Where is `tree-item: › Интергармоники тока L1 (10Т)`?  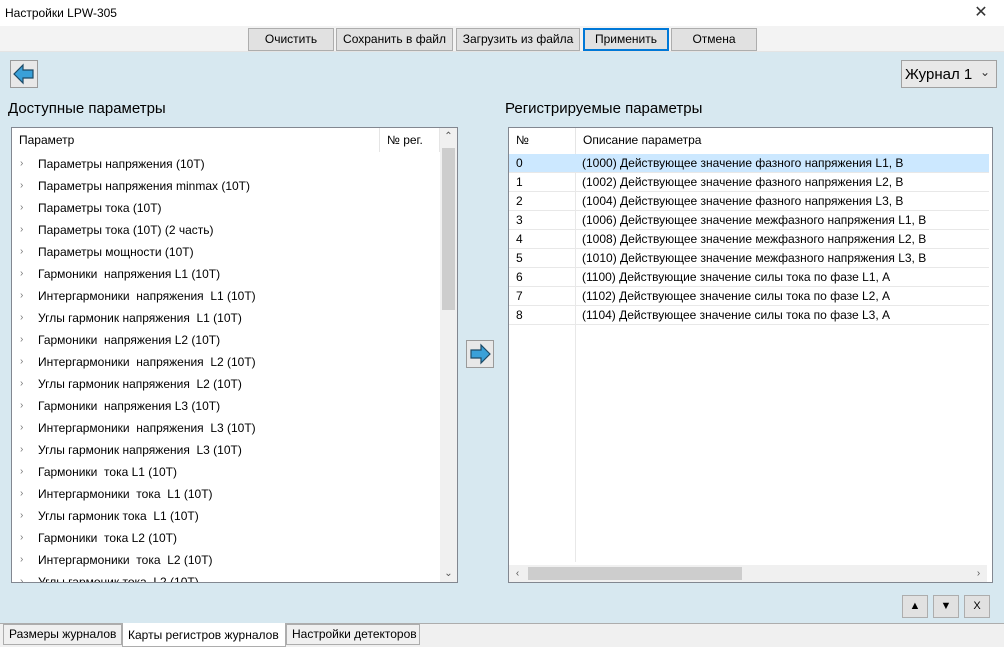 tree-item: › Интергармоники тока L1 (10Т) is located at coordinates (225, 494).